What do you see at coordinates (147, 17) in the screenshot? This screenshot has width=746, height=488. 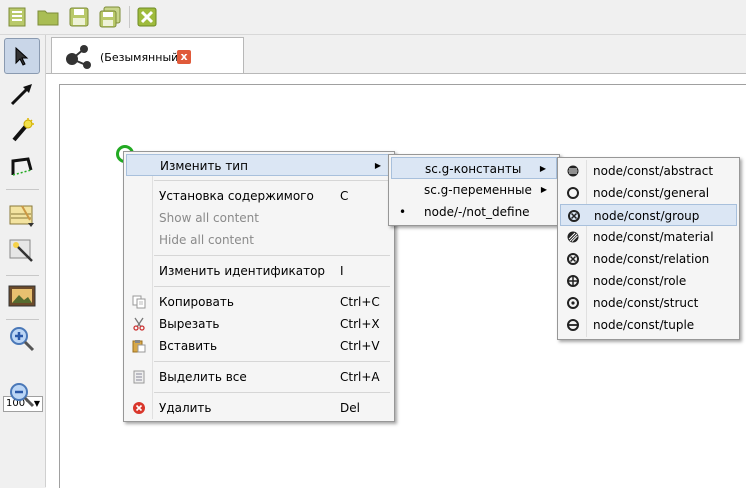 I see `close-file-icon` at bounding box center [147, 17].